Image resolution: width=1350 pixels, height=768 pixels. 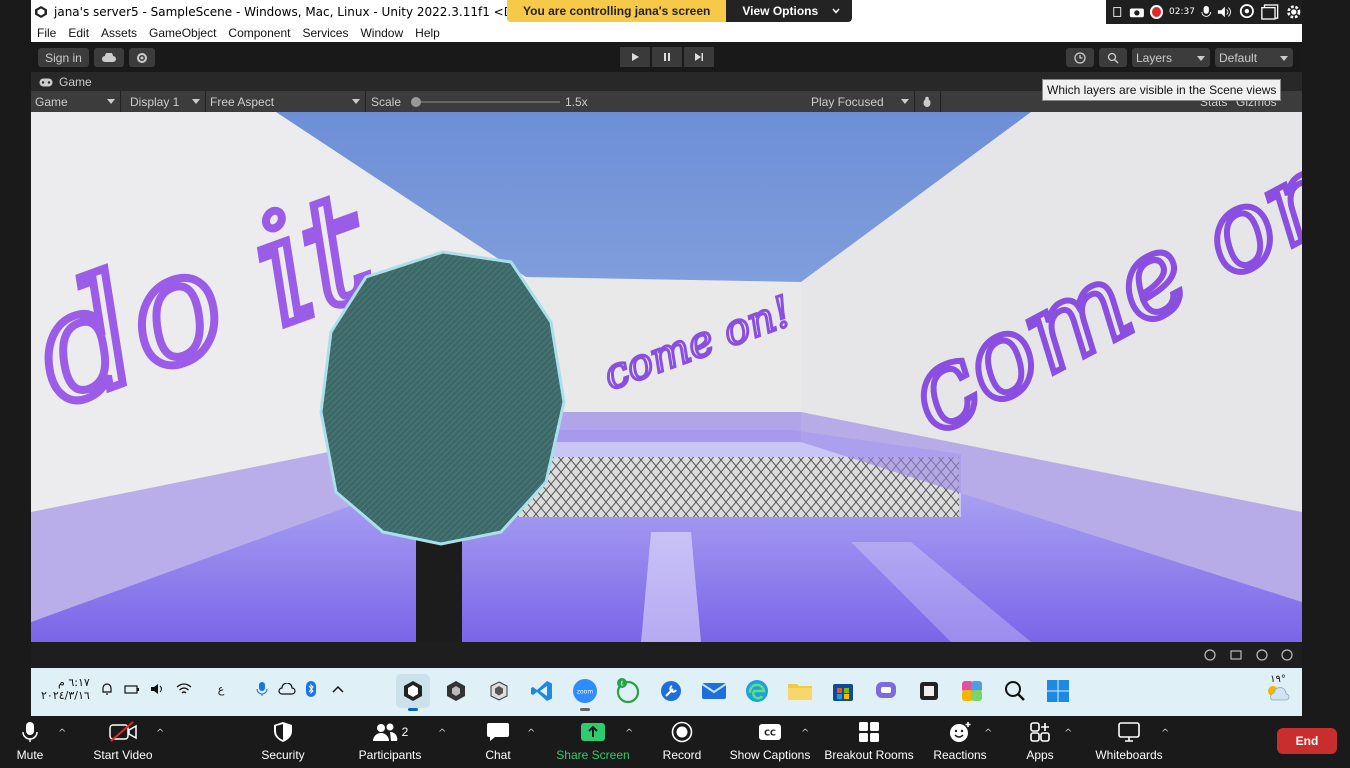 I want to click on game-mode-dropdown: Game, so click(x=76, y=101).